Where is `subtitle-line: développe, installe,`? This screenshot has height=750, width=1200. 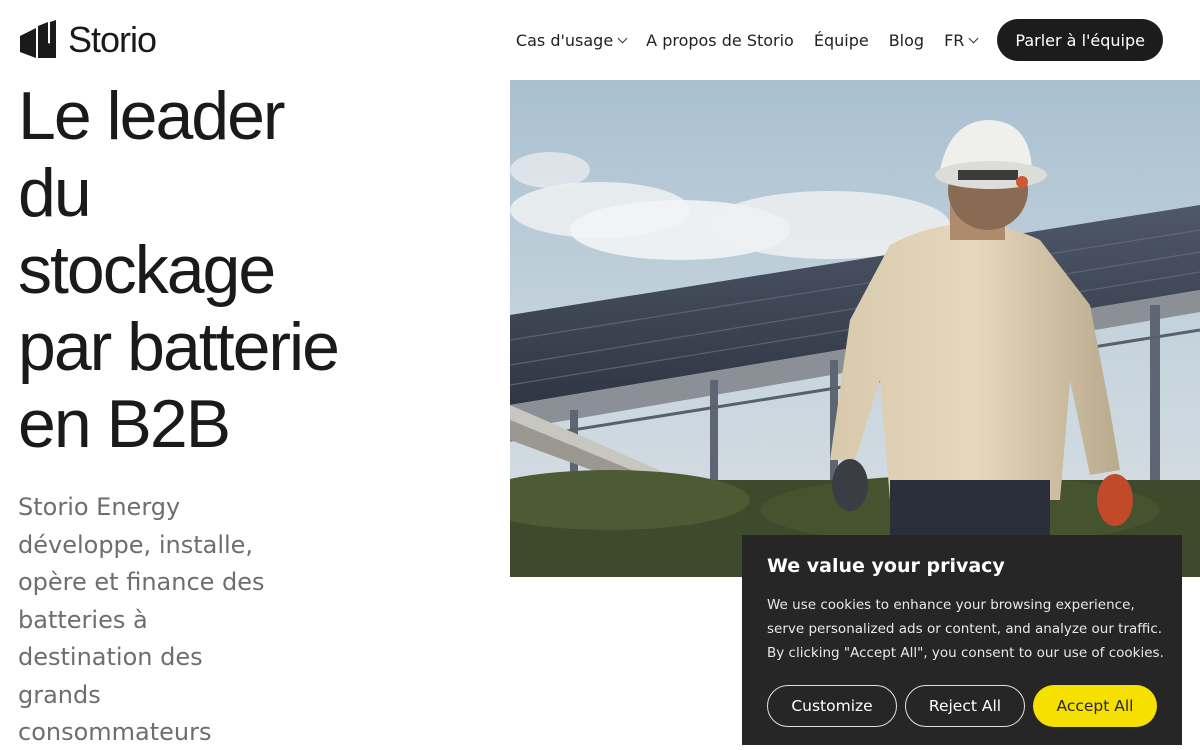
subtitle-line: développe, installe, is located at coordinates (136, 544).